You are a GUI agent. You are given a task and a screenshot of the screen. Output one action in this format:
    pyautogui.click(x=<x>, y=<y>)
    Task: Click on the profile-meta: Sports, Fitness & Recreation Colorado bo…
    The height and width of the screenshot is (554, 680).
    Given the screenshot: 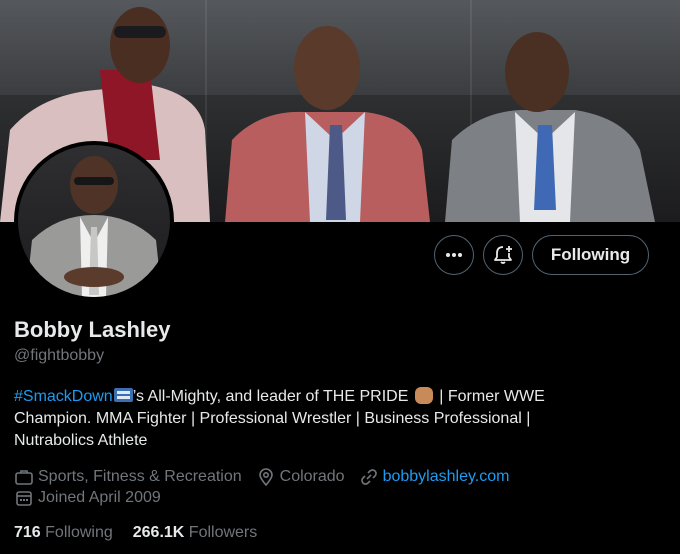 What is the action you would take?
    pyautogui.click(x=268, y=477)
    